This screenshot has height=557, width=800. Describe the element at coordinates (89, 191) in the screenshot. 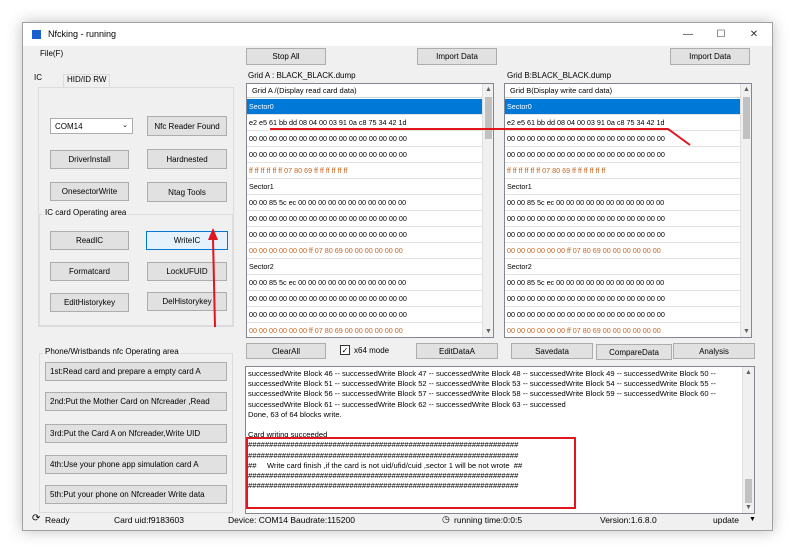

I see `onesector-write-button: OnesectorWrite` at that location.